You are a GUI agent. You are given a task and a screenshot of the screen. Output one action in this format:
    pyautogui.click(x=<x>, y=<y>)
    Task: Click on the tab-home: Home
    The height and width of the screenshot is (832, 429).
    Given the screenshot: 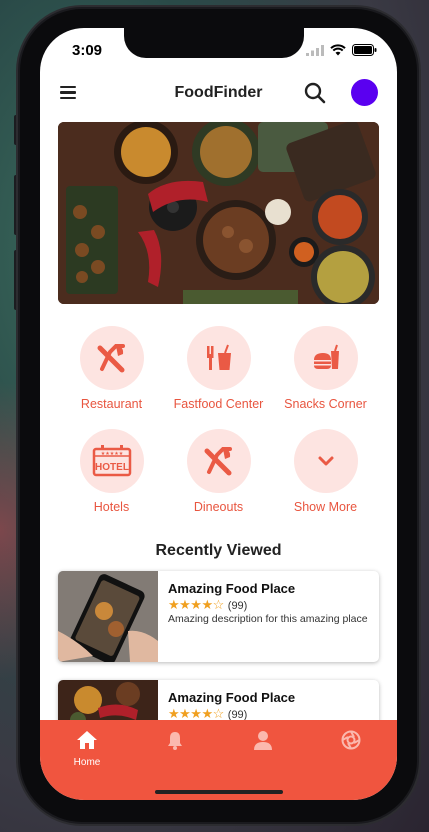 What is the action you would take?
    pyautogui.click(x=87, y=749)
    